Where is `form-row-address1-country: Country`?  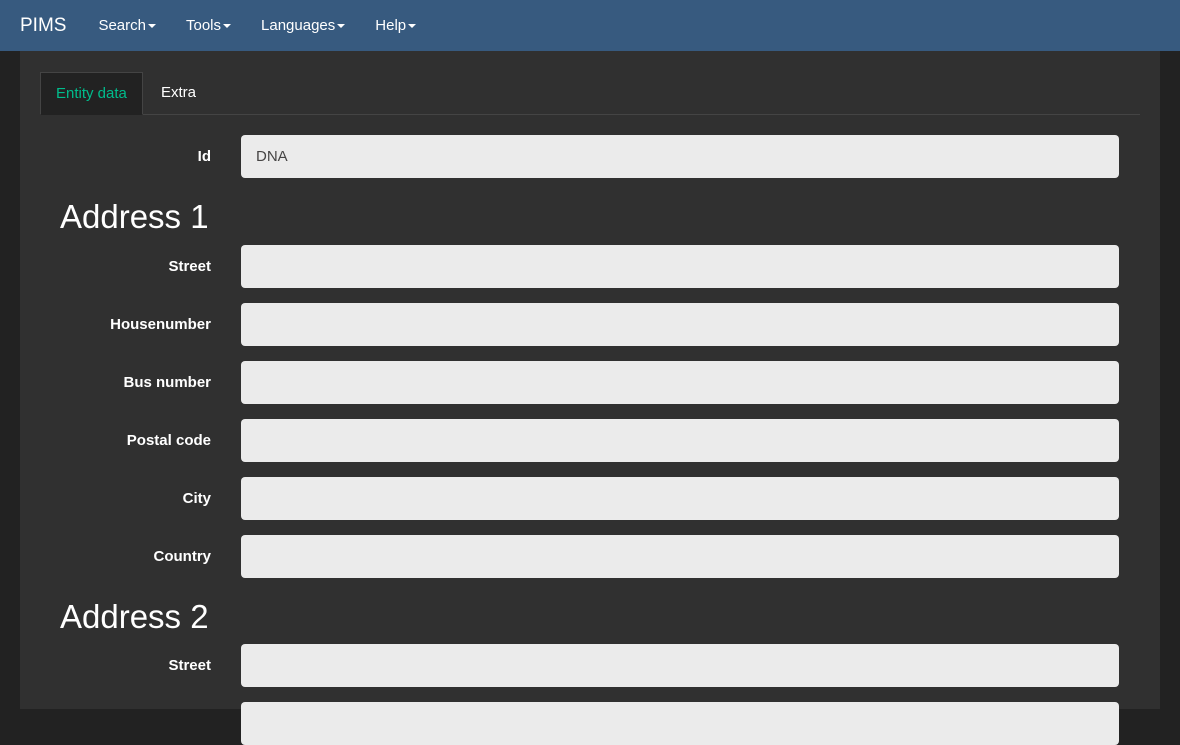 form-row-address1-country: Country is located at coordinates (590, 556).